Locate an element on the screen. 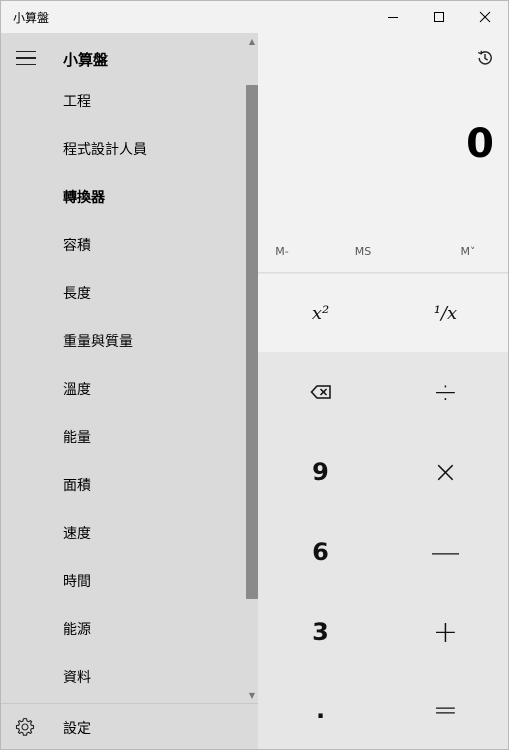 The image size is (509, 750). settings-button: 設定 is located at coordinates (129, 727).